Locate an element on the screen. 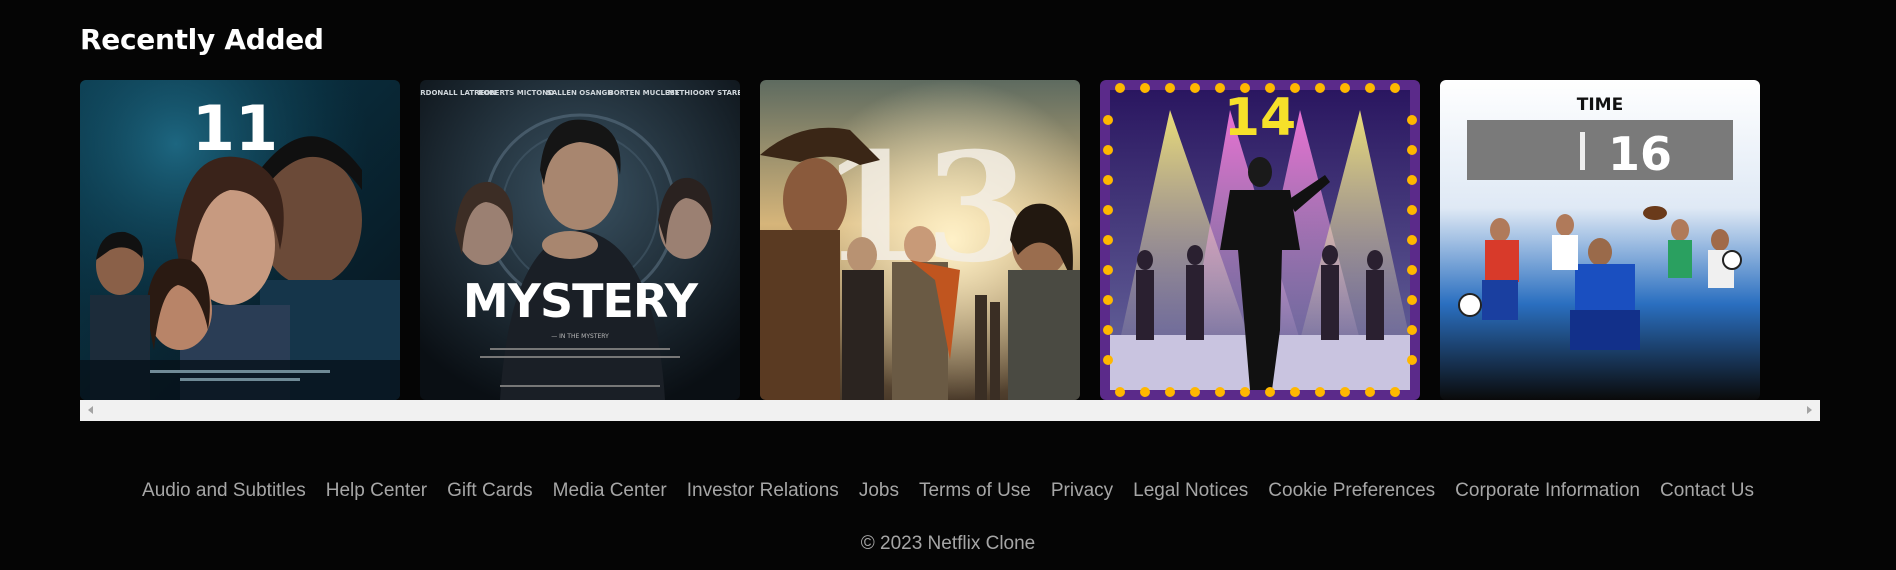  footer-link-help-center: Help Center is located at coordinates (376, 491).